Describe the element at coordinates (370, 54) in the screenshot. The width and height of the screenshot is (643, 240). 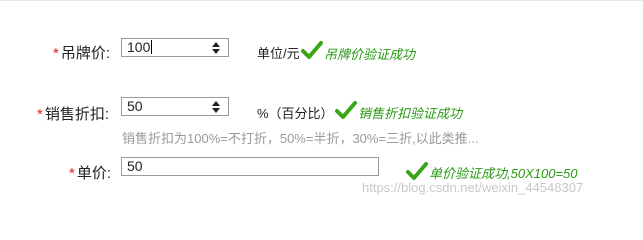
I see `tag-price-success-msg: 吊牌价验证成功` at that location.